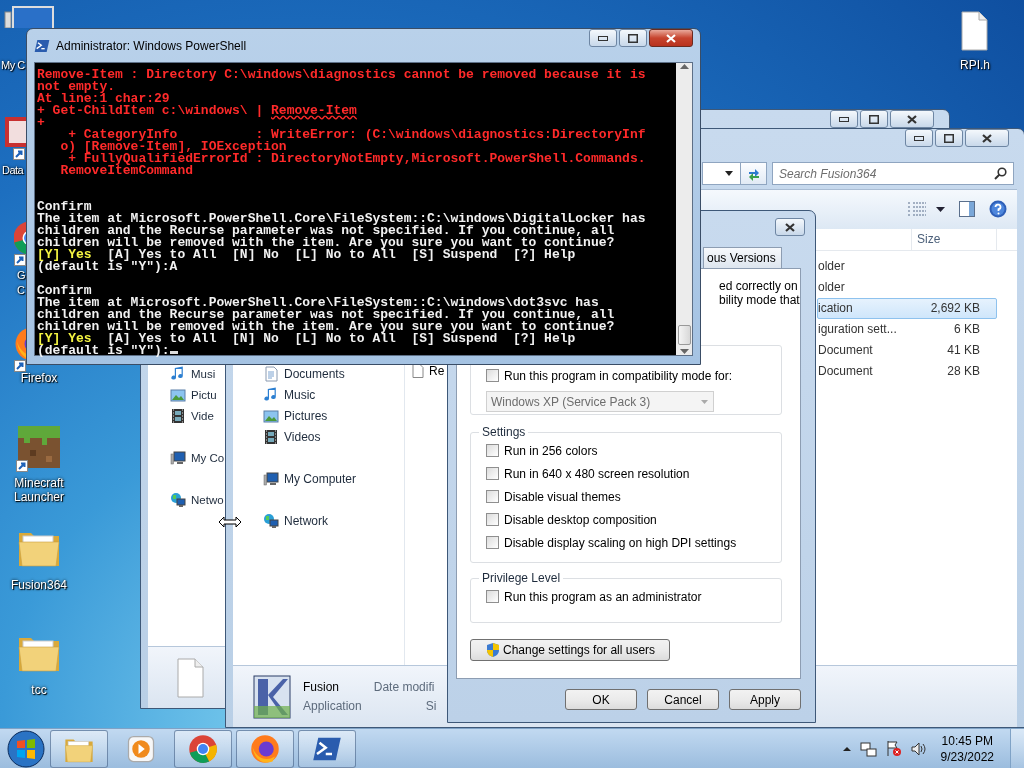 This screenshot has height=768, width=1024. Describe the element at coordinates (192, 416) in the screenshot. I see `nav-item: Vide` at that location.